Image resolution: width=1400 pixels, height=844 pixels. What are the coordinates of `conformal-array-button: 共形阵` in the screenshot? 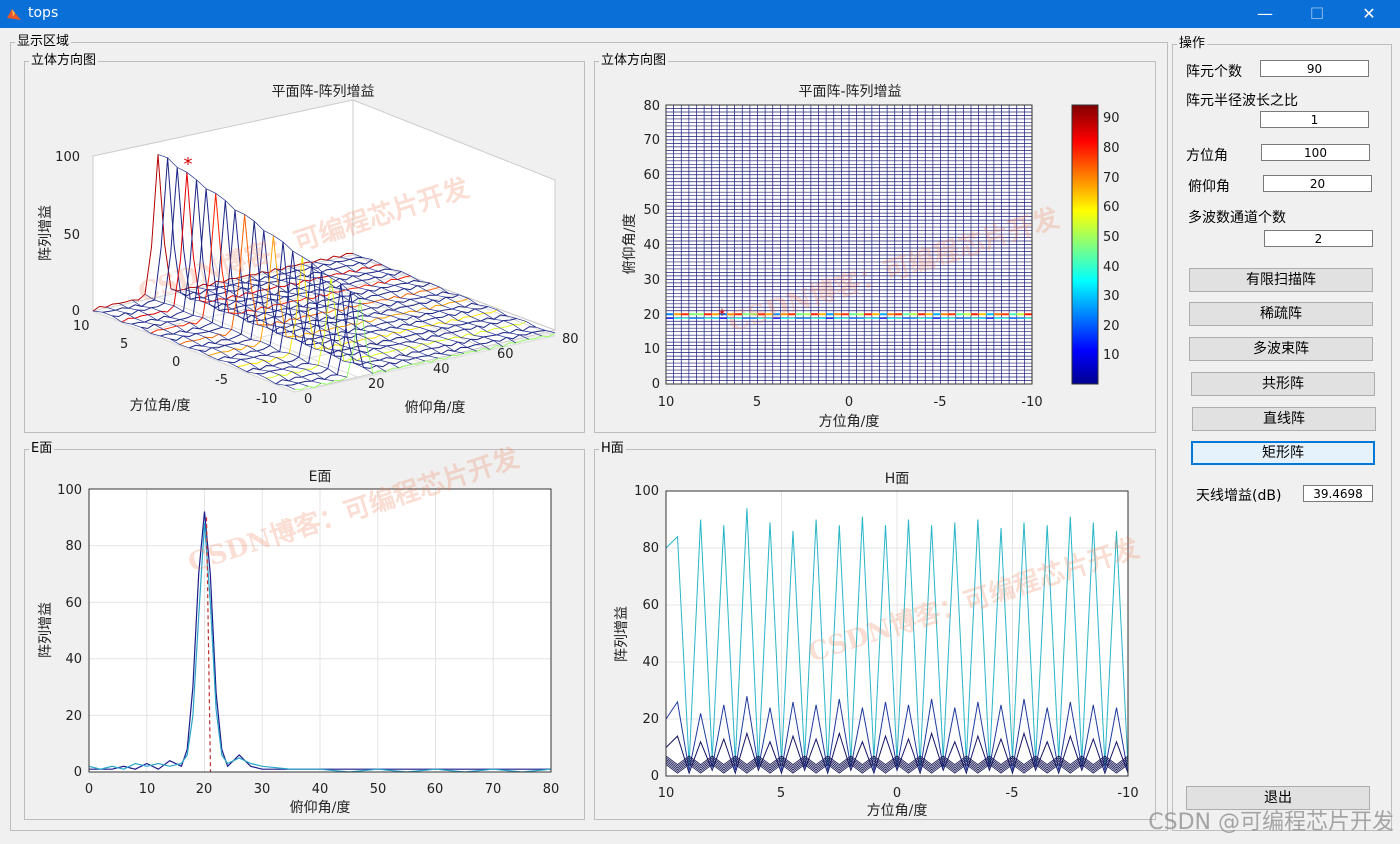 It's located at (1283, 384).